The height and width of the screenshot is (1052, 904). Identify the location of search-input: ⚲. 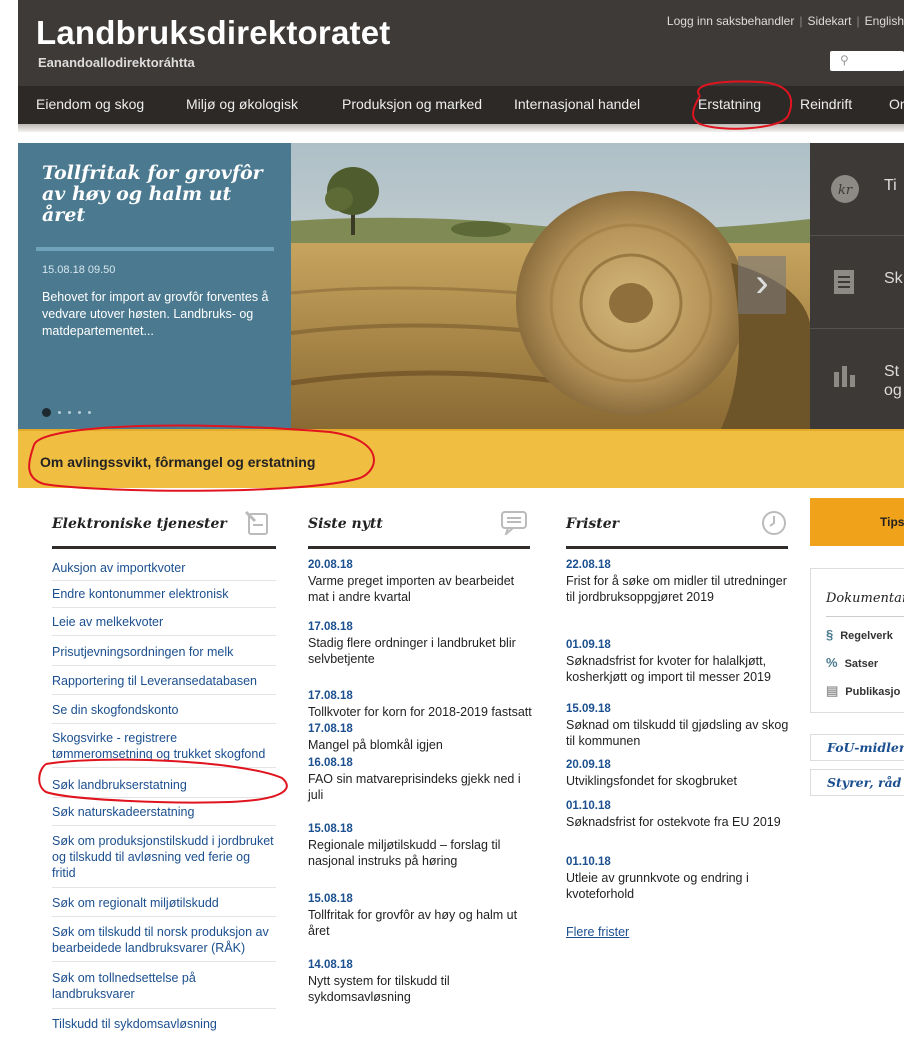
(867, 61).